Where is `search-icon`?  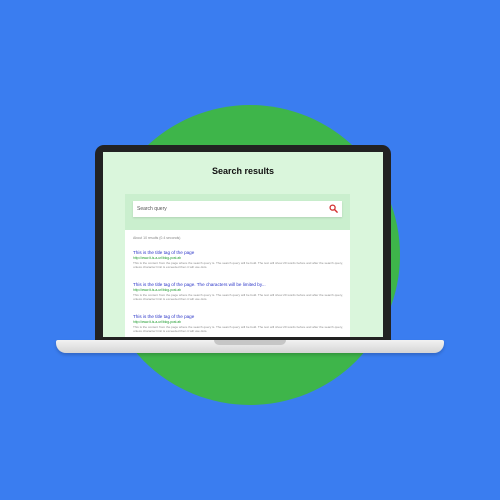 search-icon is located at coordinates (333, 208).